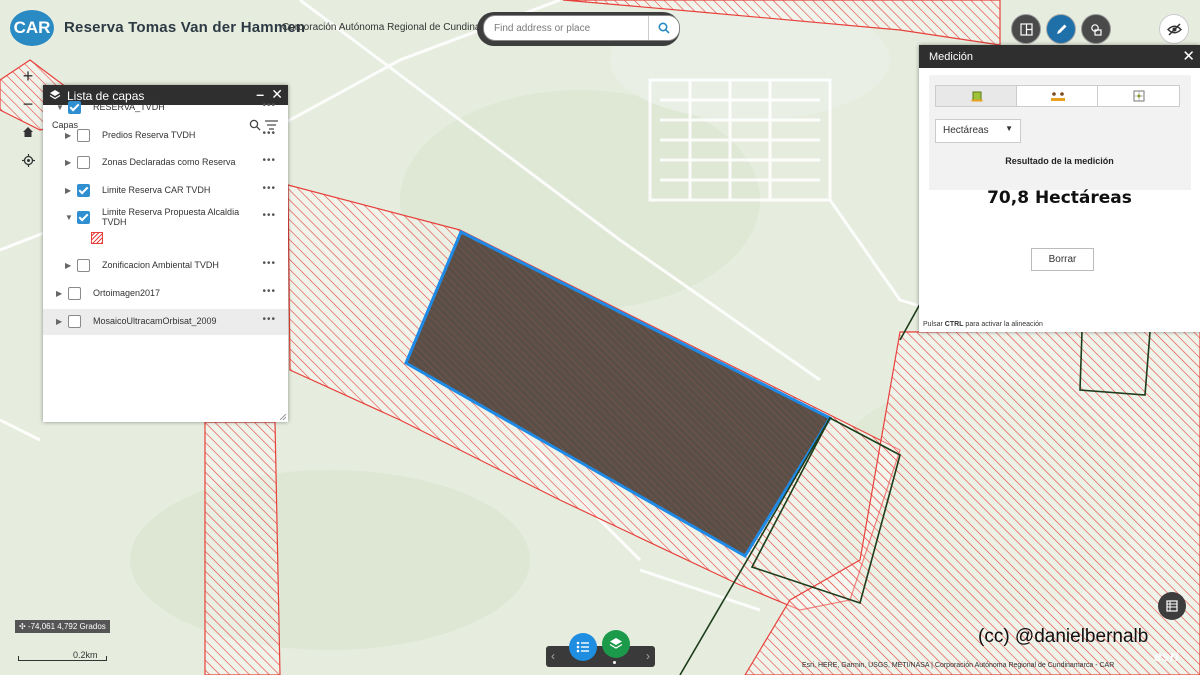  I want to click on visibility-toggle-button, so click(1174, 29).